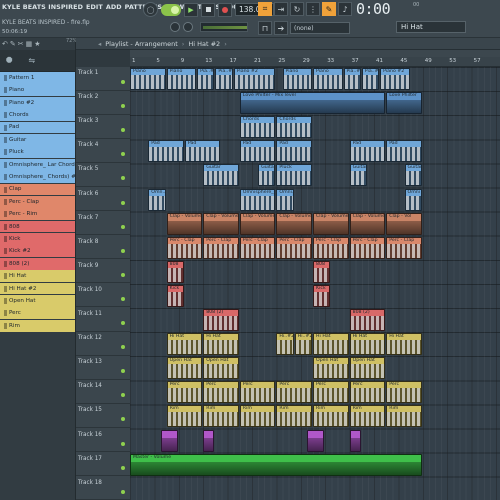 The width and height of the screenshot is (500, 500). I want to click on channel-button: Perc, so click(37, 313).